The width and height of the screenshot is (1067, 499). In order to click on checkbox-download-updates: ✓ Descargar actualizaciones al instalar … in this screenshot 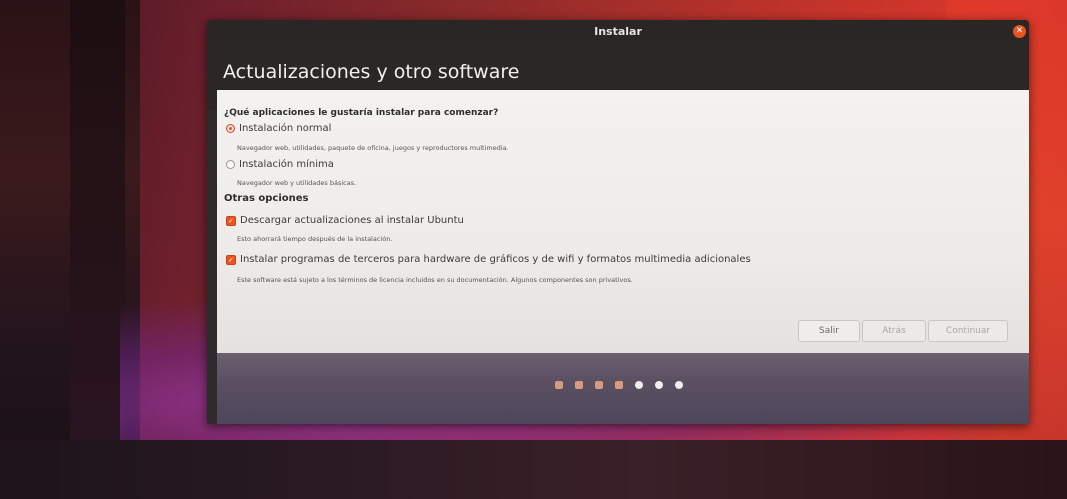, I will do `click(345, 220)`.